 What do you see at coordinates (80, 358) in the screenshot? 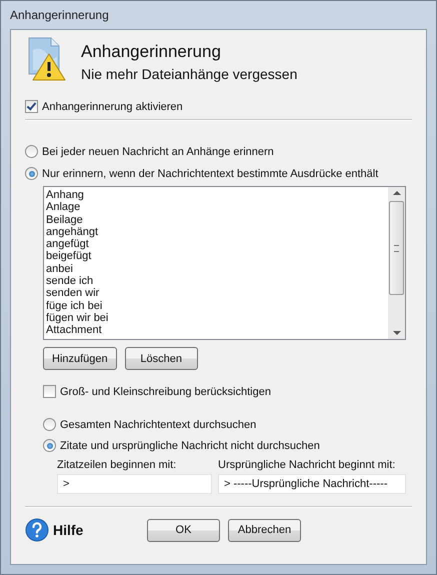
I see `list-button: Hinzufügen` at bounding box center [80, 358].